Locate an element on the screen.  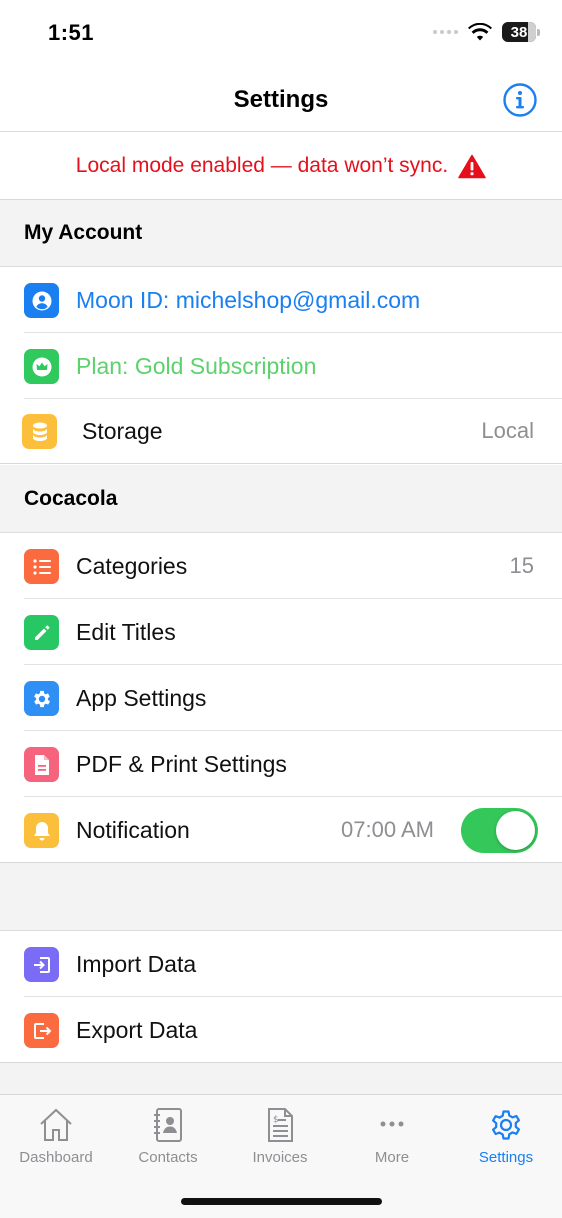
person-icon is located at coordinates (41, 300).